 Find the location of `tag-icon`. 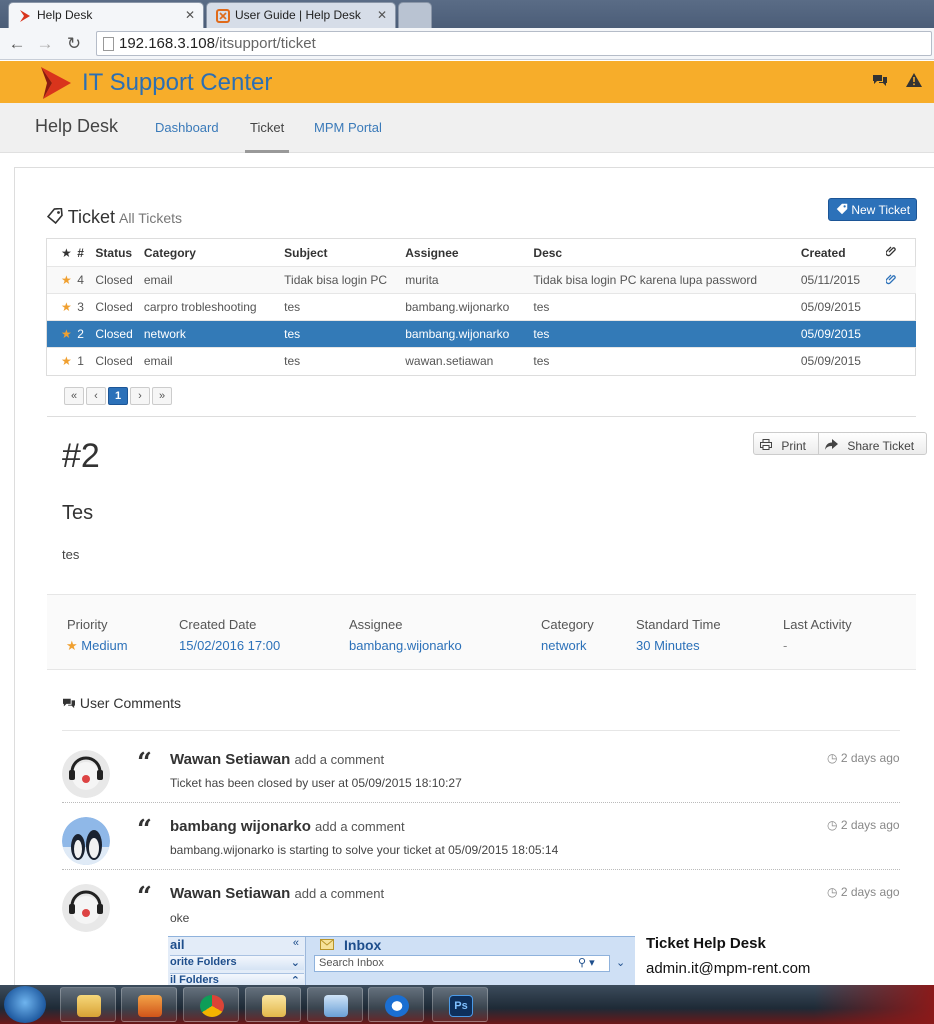

tag-icon is located at coordinates (842, 209).